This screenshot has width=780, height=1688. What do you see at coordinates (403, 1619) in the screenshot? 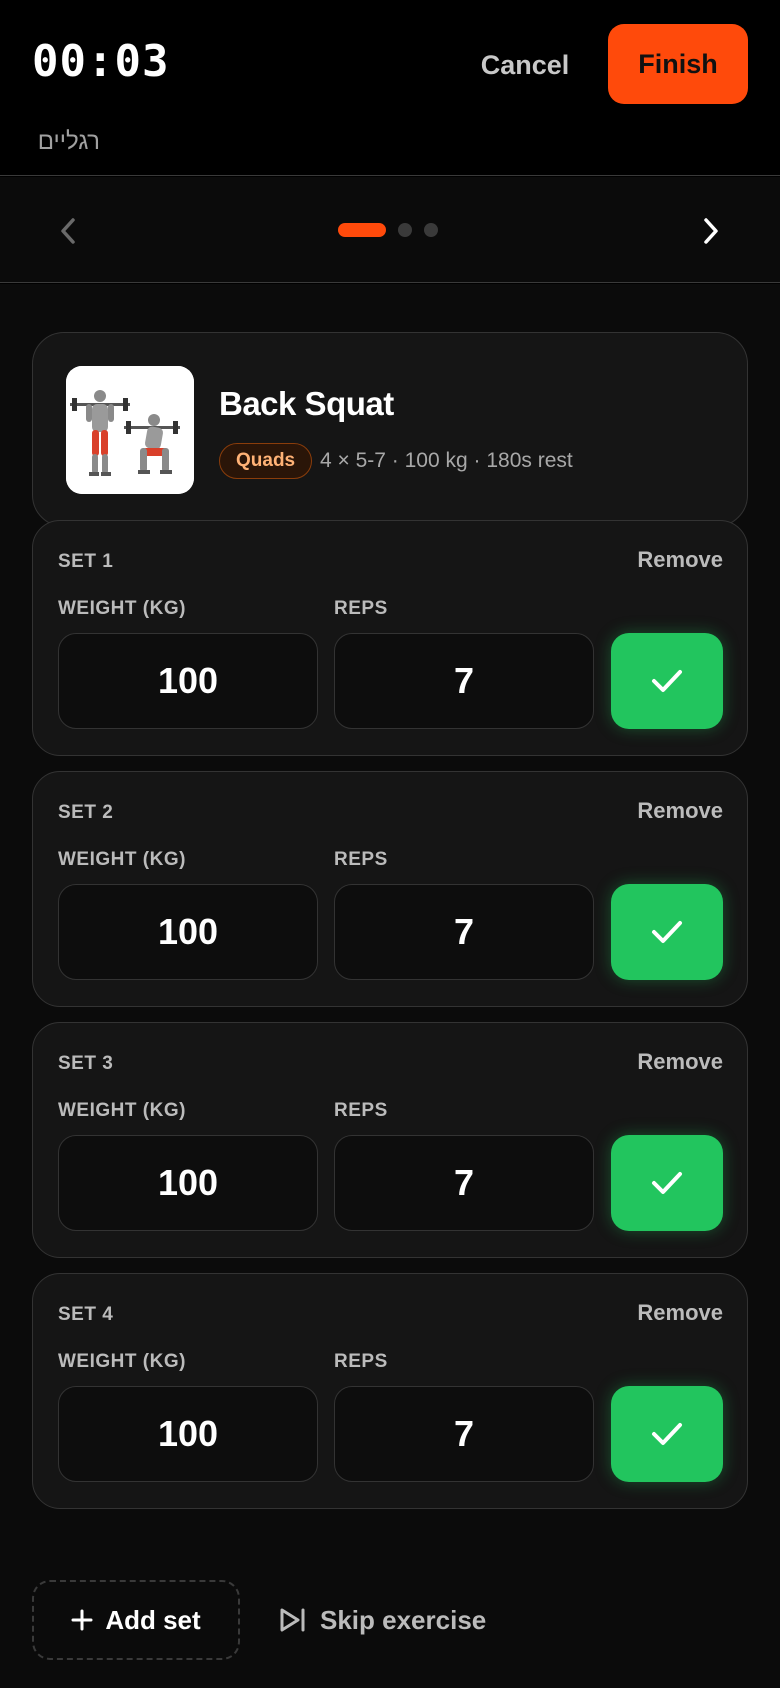
I see `skip-exercise-label: Skip exercise` at bounding box center [403, 1619].